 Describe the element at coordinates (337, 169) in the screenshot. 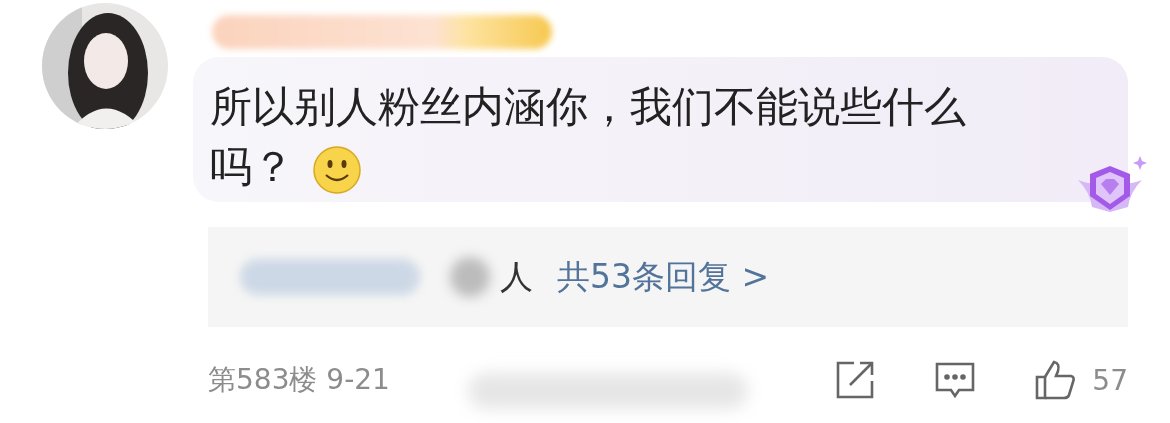

I see `smiley-icon` at that location.